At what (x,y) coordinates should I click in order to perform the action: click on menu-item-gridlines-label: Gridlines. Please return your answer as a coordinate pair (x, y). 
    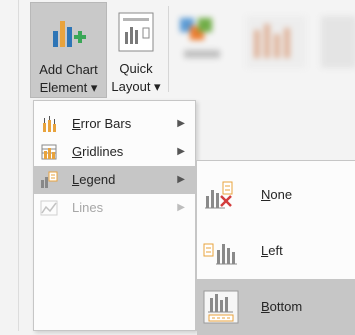
    Looking at the image, I should click on (98, 151).